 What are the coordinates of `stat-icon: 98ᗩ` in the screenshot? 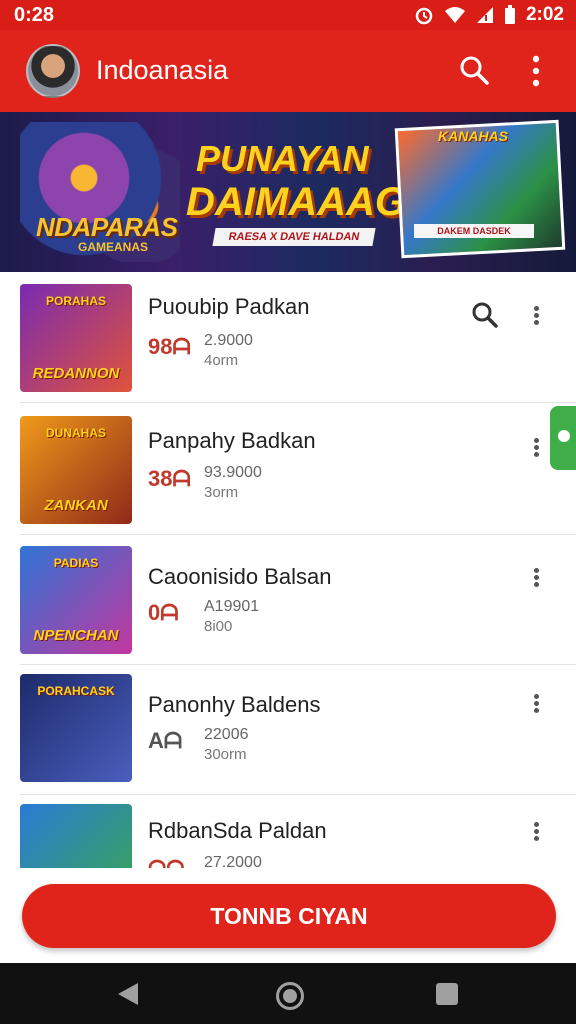 It's located at (169, 346).